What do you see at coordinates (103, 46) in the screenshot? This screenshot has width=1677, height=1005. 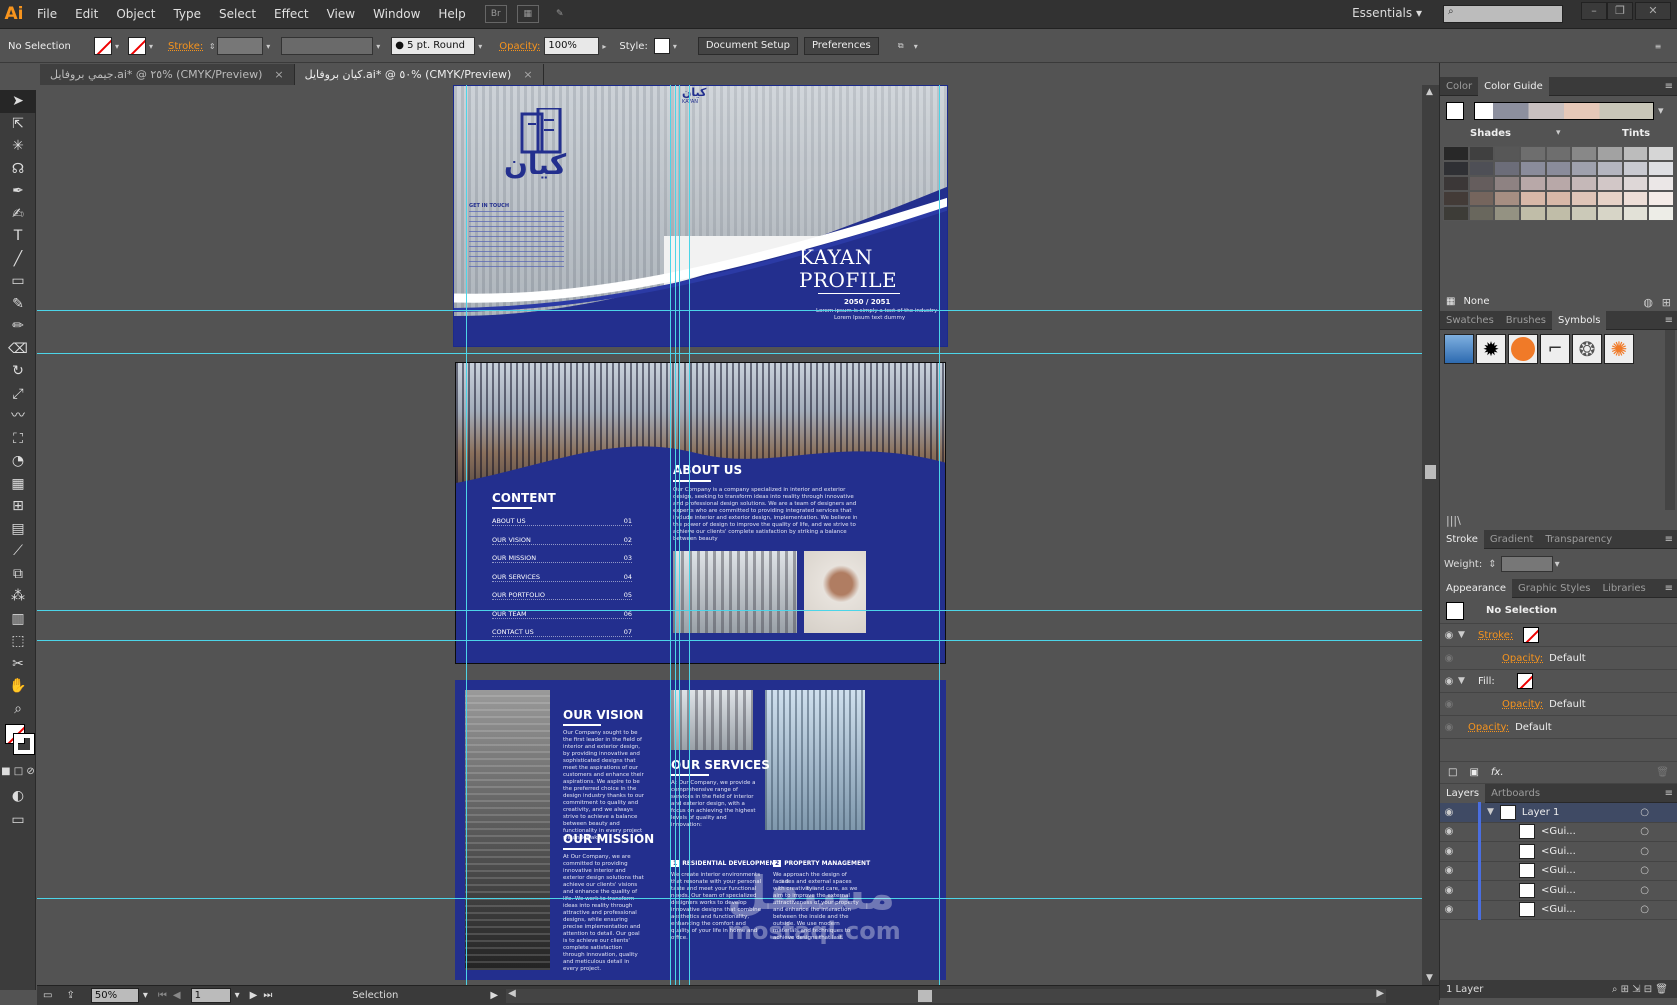 I see `fill-swatch` at bounding box center [103, 46].